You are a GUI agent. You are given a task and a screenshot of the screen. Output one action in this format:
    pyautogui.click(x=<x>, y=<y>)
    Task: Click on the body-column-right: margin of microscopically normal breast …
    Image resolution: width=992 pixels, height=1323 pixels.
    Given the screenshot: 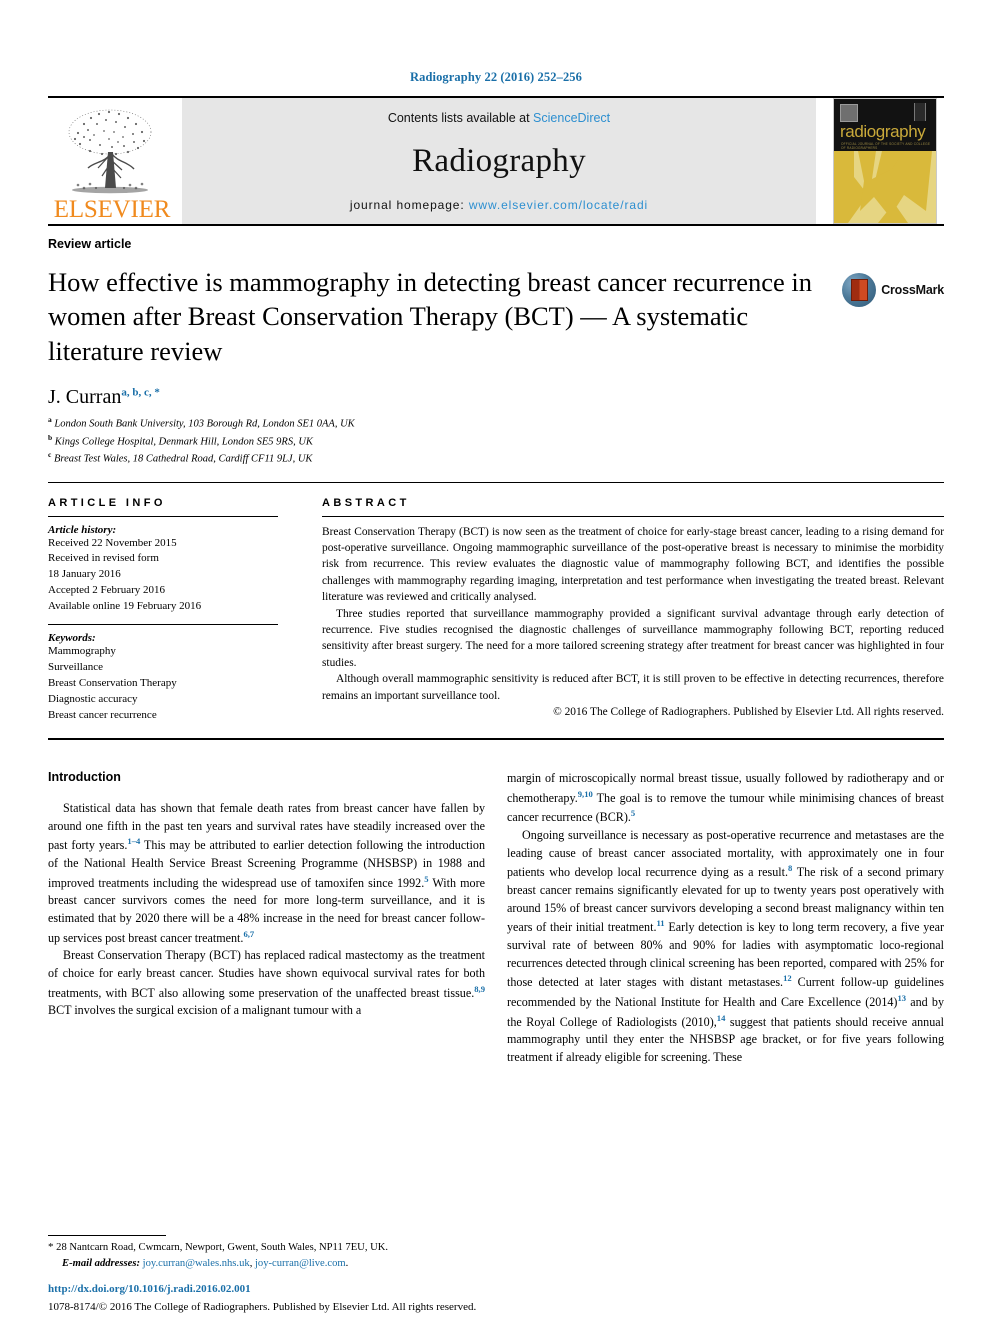 What is the action you would take?
    pyautogui.click(x=725, y=918)
    